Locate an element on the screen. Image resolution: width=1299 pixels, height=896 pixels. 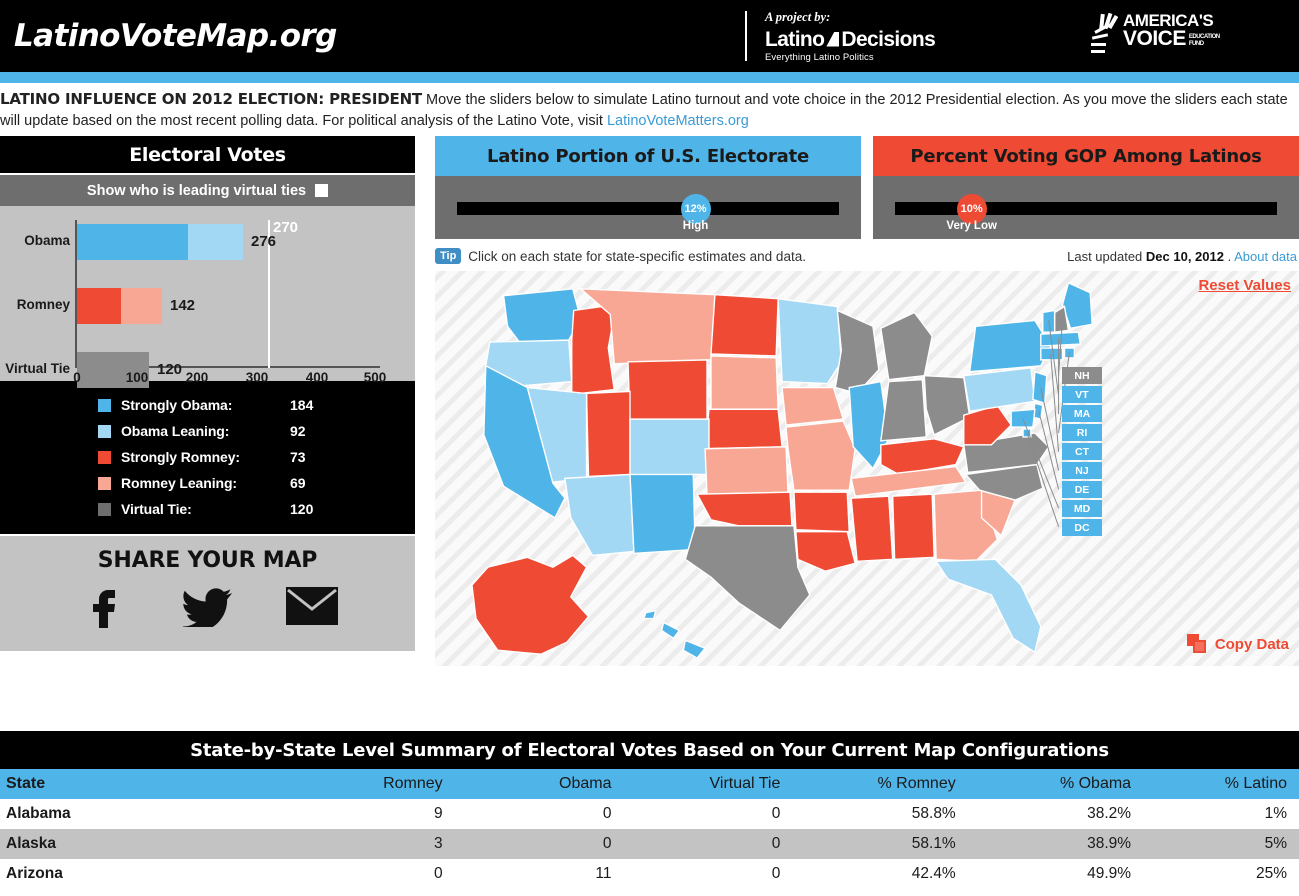
email-icon is located at coordinates (312, 606).